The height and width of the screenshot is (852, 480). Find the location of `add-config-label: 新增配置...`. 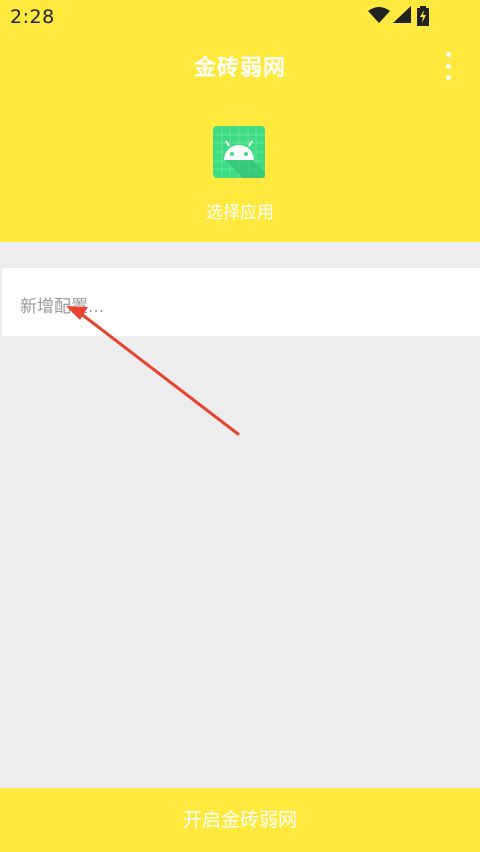

add-config-label: 新增配置... is located at coordinates (62, 307).